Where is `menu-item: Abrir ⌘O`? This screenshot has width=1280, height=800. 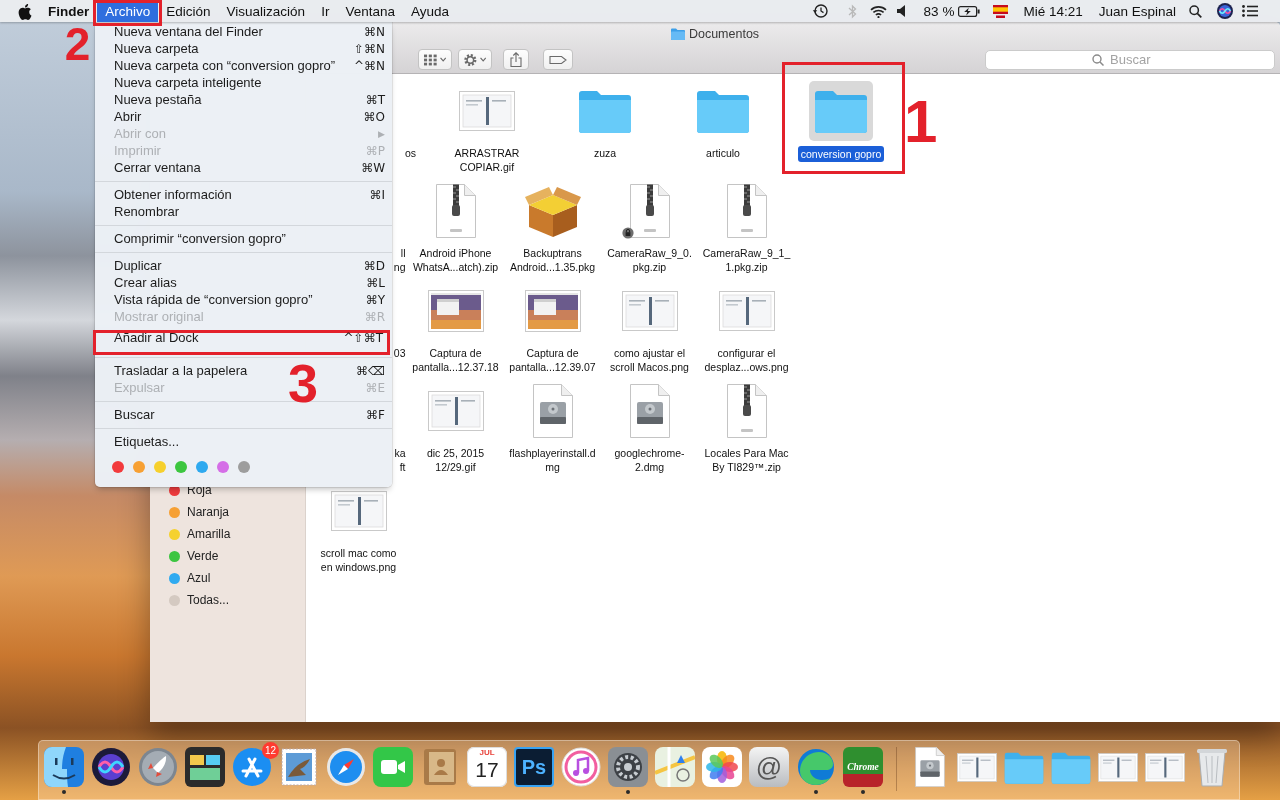
menu-item: Abrir ⌘O is located at coordinates (243, 116).